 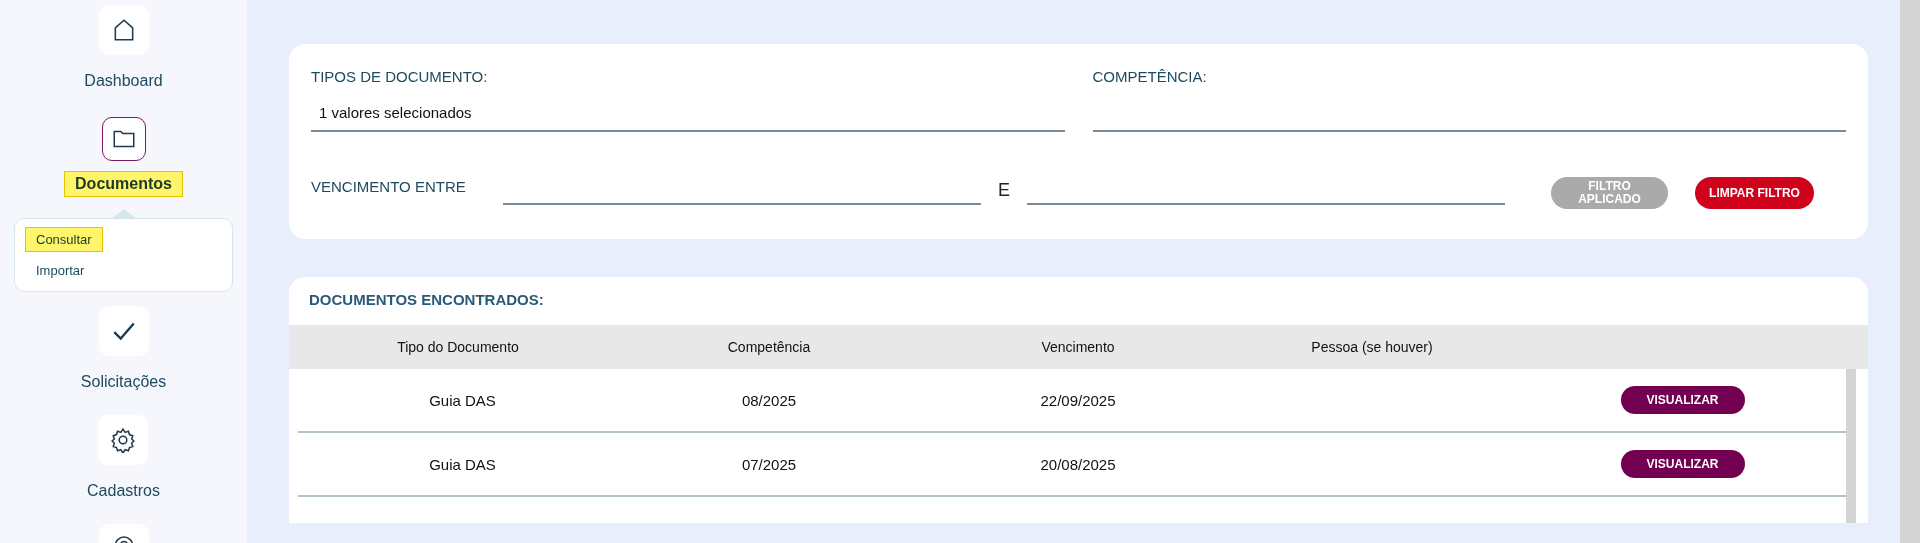 What do you see at coordinates (1754, 193) in the screenshot?
I see `clear-filter-button: LIMPAR FILTRO` at bounding box center [1754, 193].